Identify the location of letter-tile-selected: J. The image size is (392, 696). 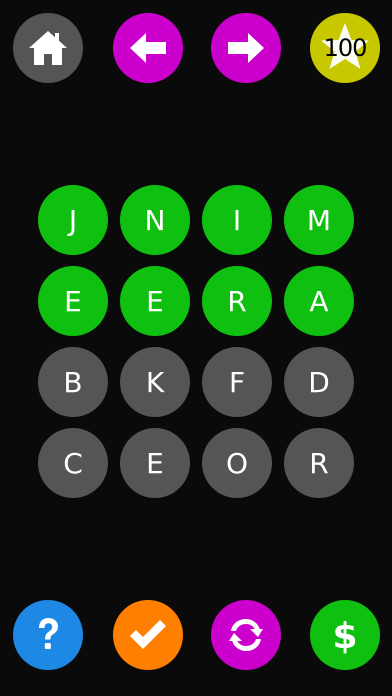
(73, 220).